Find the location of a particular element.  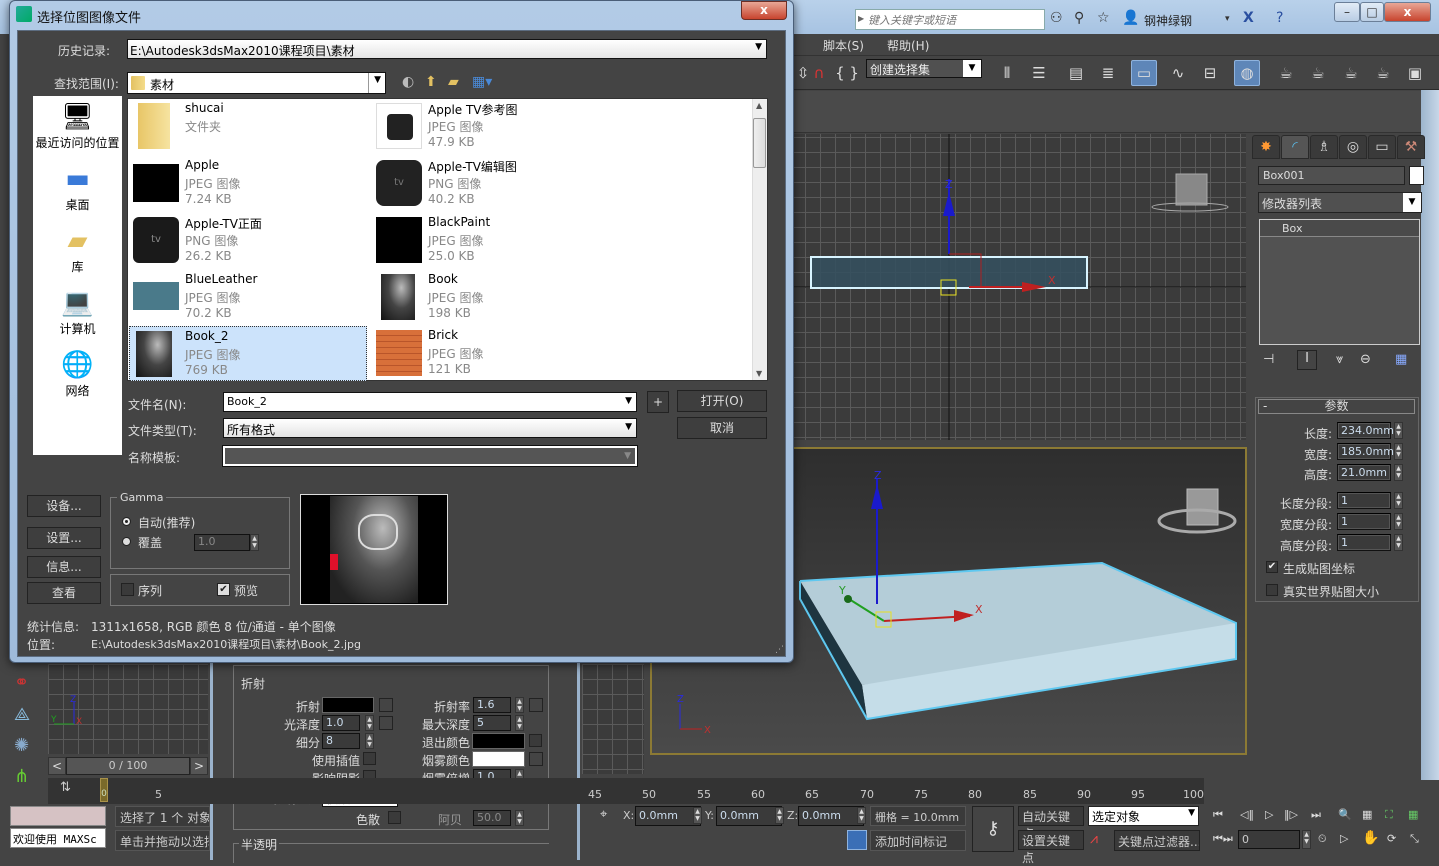

auto-key-button: 自动关键点 is located at coordinates (1051, 823).